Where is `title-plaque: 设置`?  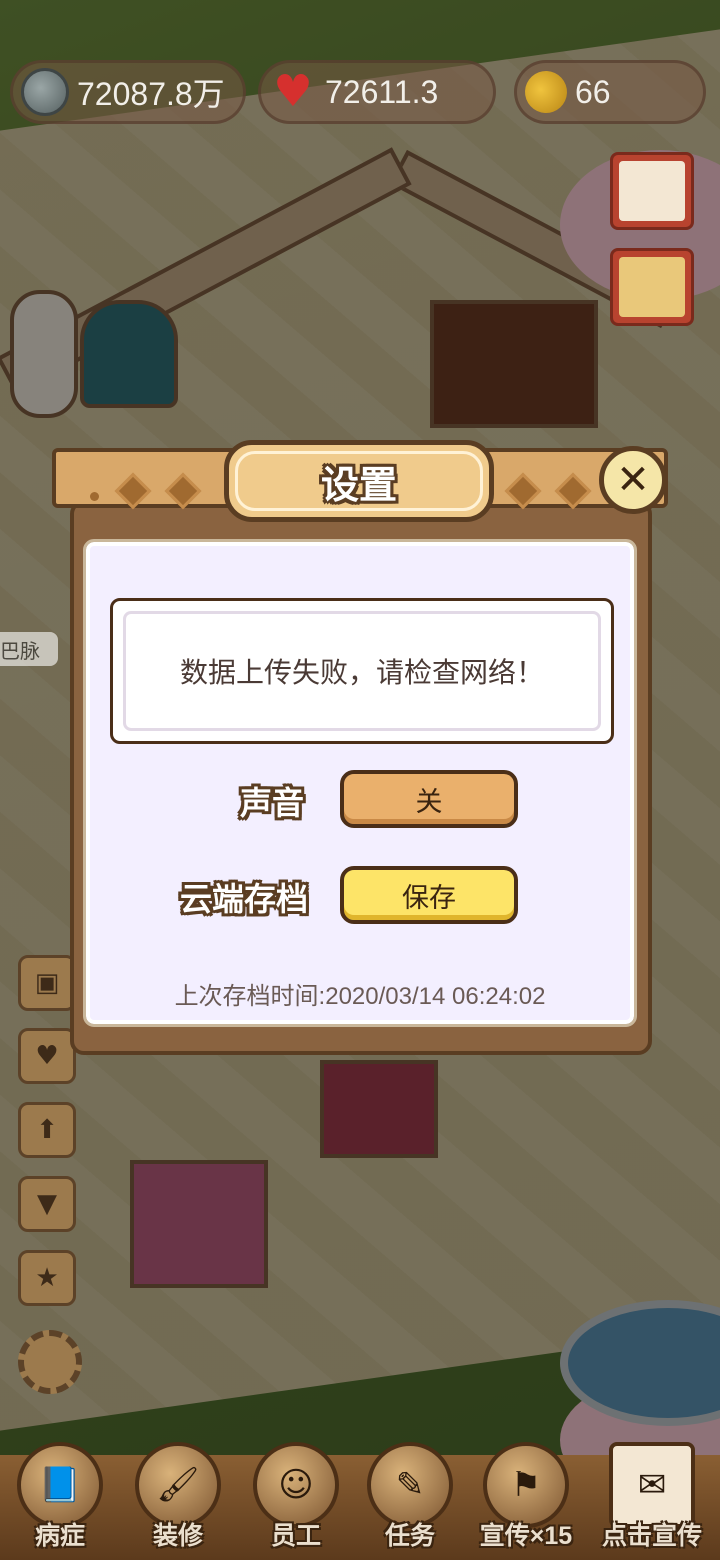 title-plaque: 设置 is located at coordinates (359, 481).